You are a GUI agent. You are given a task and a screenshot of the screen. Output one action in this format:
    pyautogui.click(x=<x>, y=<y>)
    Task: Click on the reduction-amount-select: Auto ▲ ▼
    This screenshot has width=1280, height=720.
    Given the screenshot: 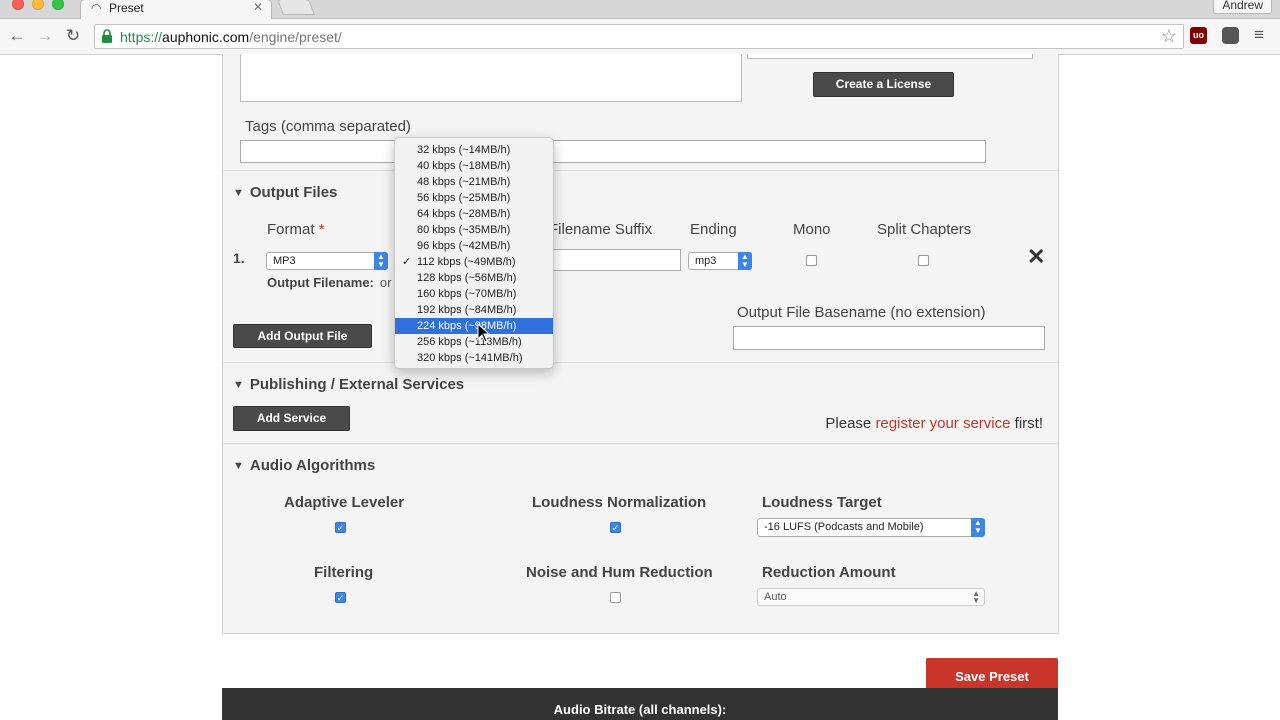 What is the action you would take?
    pyautogui.click(x=871, y=597)
    